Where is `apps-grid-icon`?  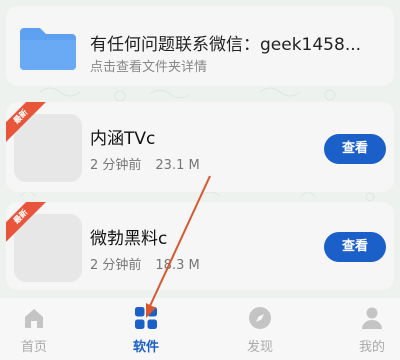
apps-grid-icon is located at coordinates (146, 318).